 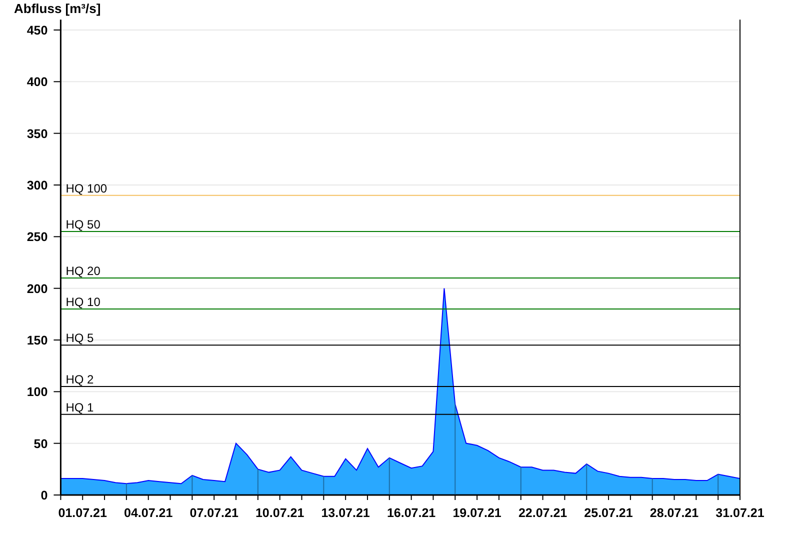 I want to click on y-tick-label: 100, so click(x=37, y=392).